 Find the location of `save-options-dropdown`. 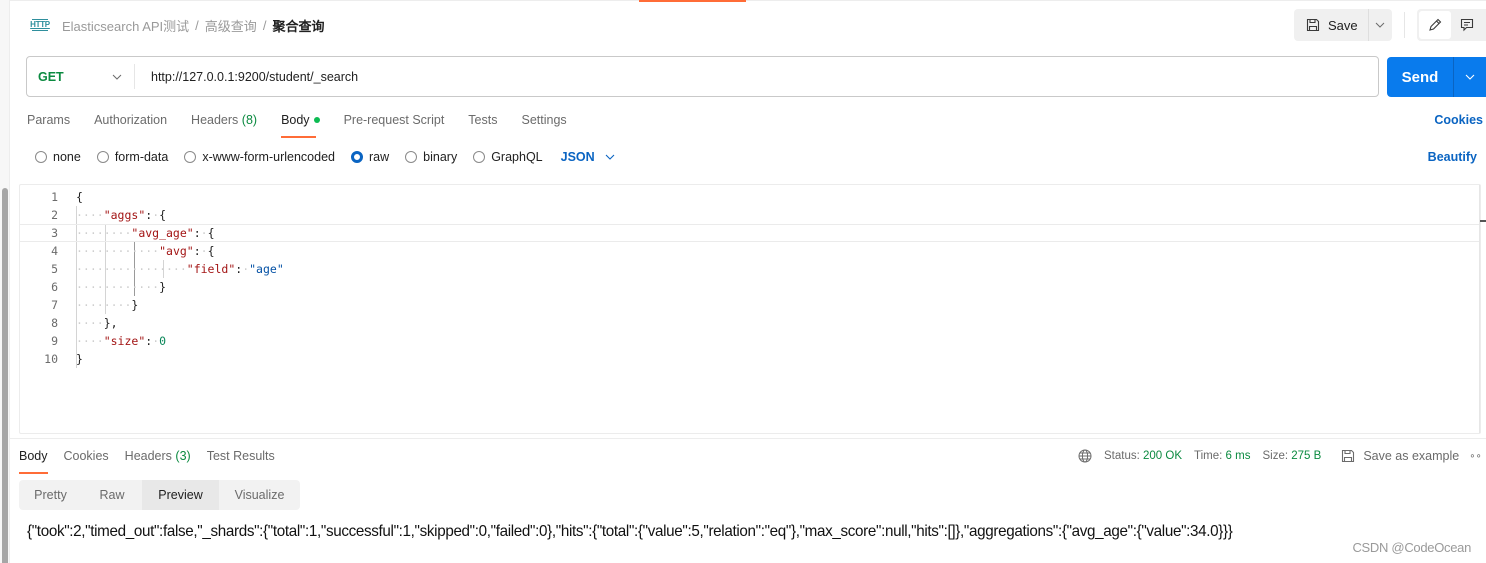

save-options-dropdown is located at coordinates (1380, 25).